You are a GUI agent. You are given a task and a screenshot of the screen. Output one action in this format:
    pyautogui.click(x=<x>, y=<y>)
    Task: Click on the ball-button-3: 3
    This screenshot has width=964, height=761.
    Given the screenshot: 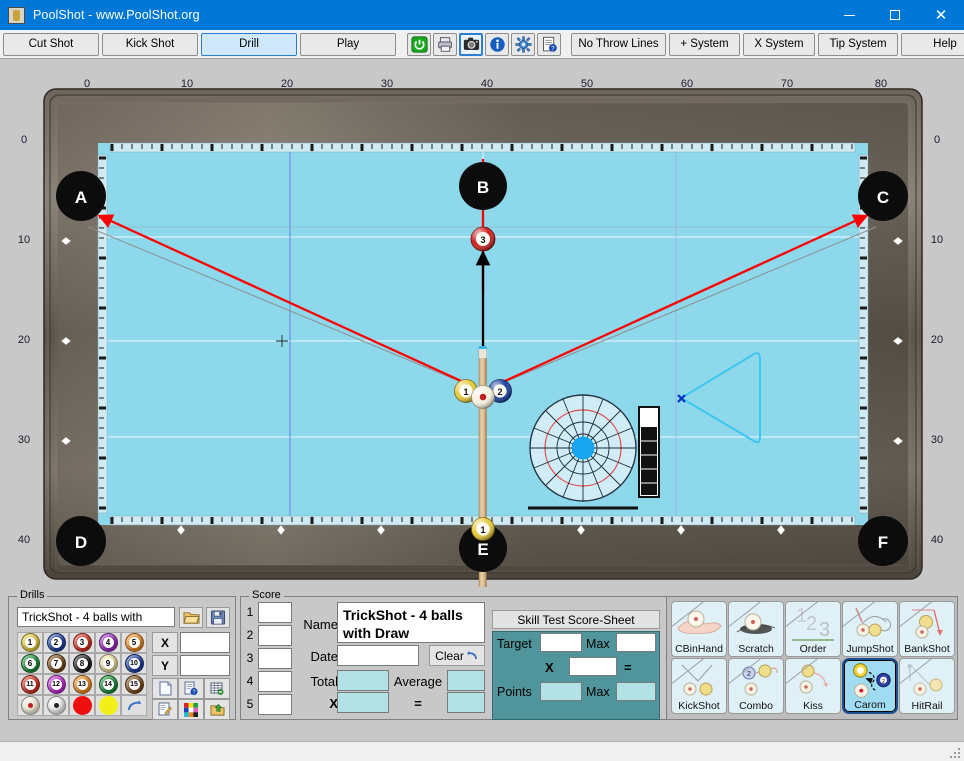 What is the action you would take?
    pyautogui.click(x=82, y=642)
    